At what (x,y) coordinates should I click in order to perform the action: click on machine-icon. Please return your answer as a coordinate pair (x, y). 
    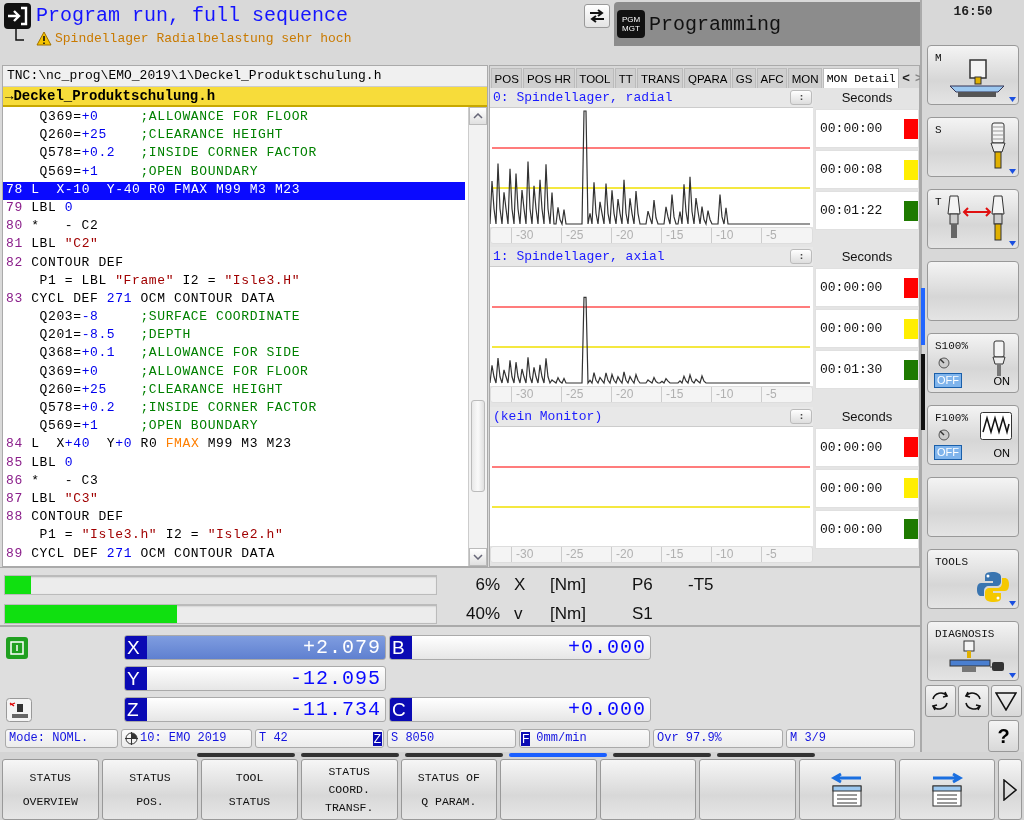
    Looking at the image, I should click on (19, 709).